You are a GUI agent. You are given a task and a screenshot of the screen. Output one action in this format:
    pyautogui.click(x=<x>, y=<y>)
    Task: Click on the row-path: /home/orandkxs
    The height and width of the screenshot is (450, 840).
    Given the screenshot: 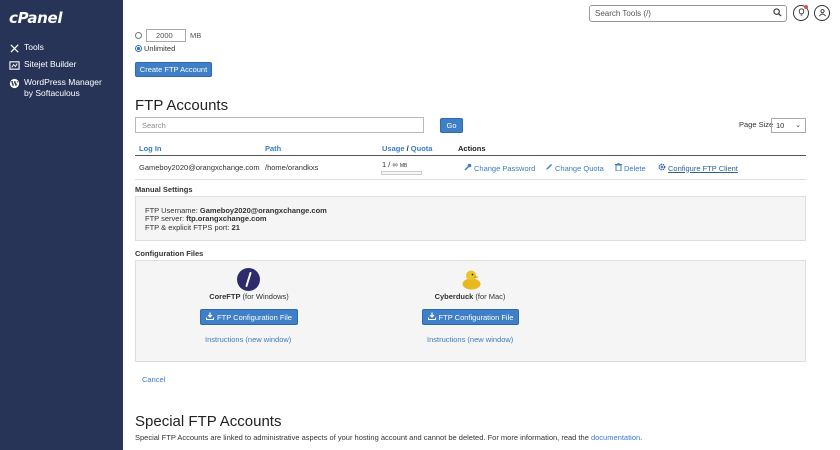 What is the action you would take?
    pyautogui.click(x=292, y=167)
    